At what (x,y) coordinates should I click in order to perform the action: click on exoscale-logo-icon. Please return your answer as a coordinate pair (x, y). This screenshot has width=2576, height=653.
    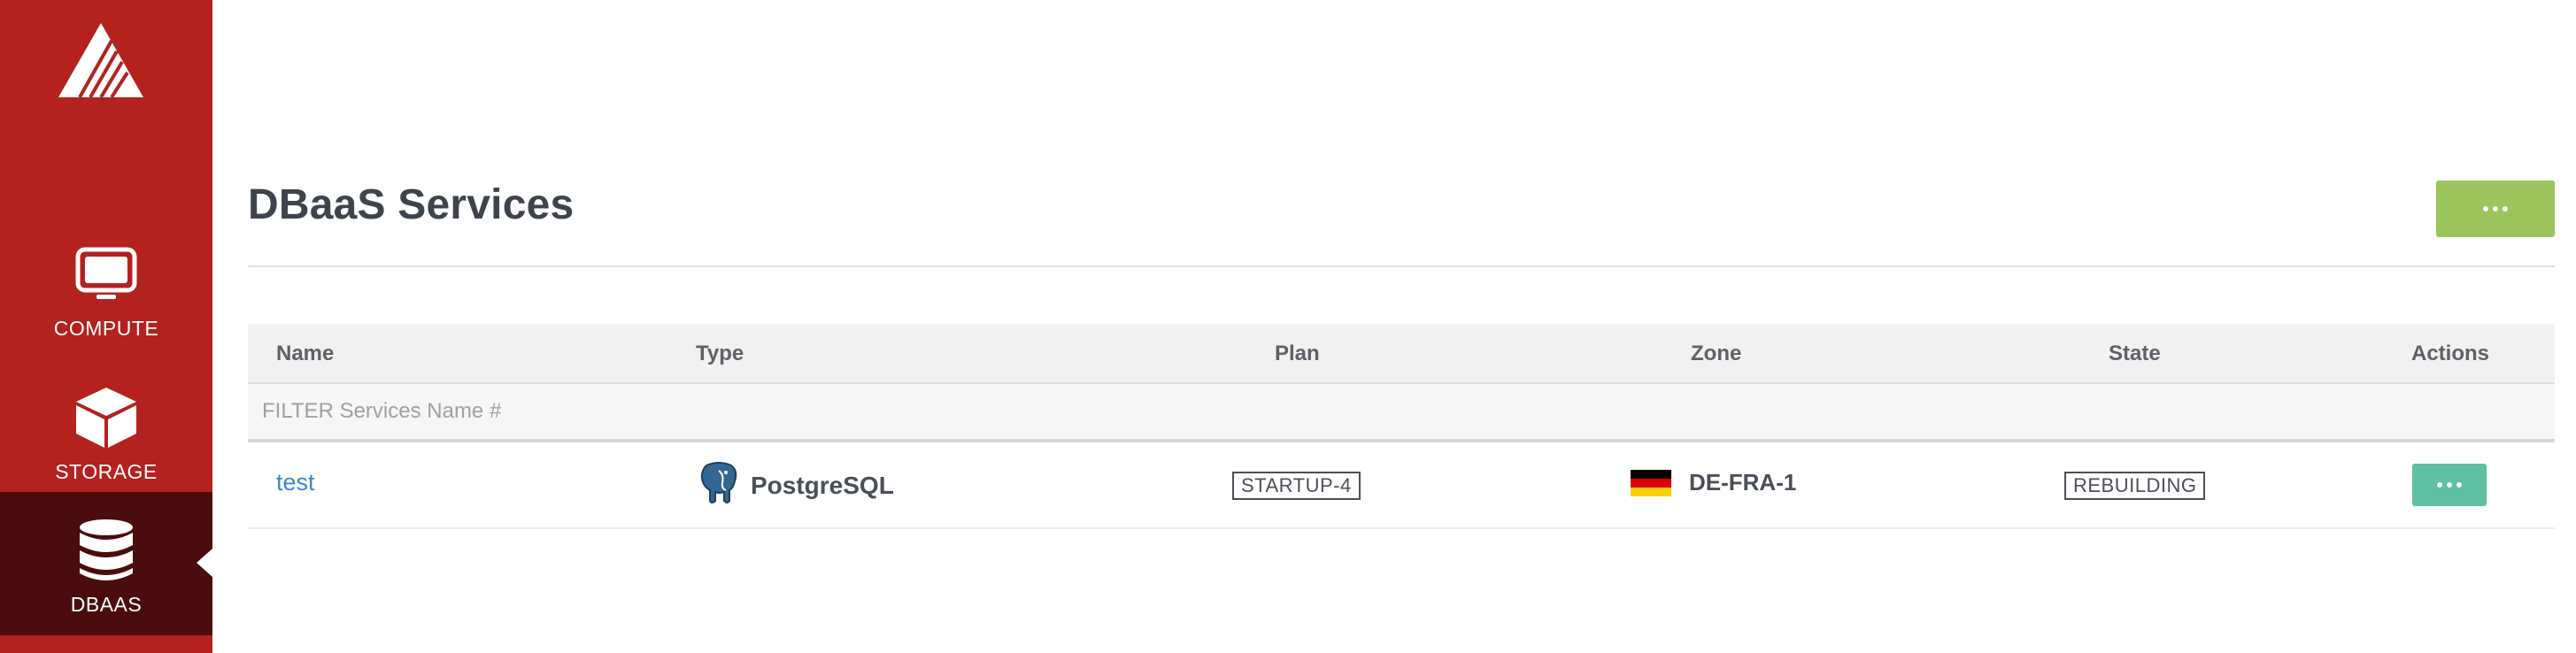
    Looking at the image, I should click on (100, 61).